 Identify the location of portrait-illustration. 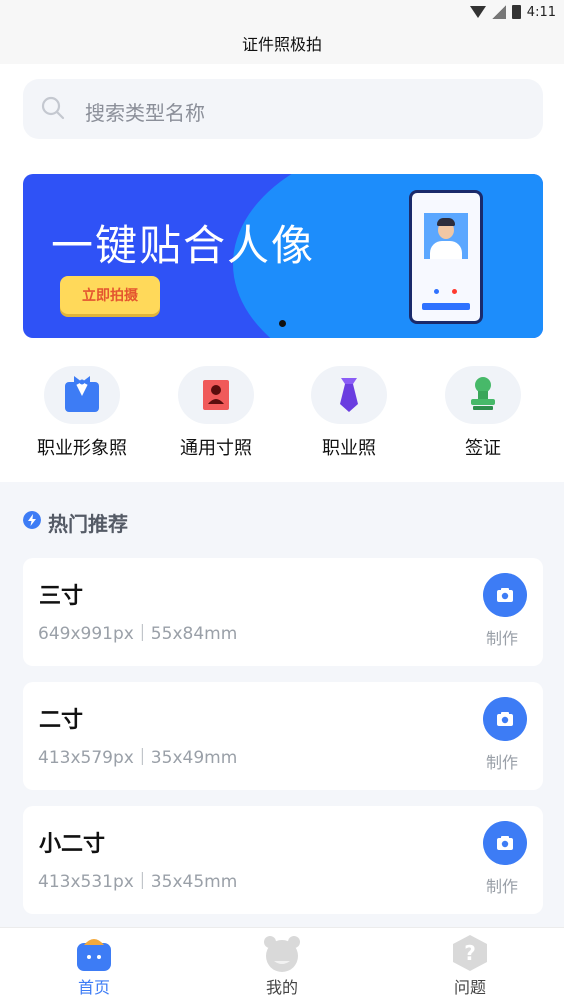
(446, 236).